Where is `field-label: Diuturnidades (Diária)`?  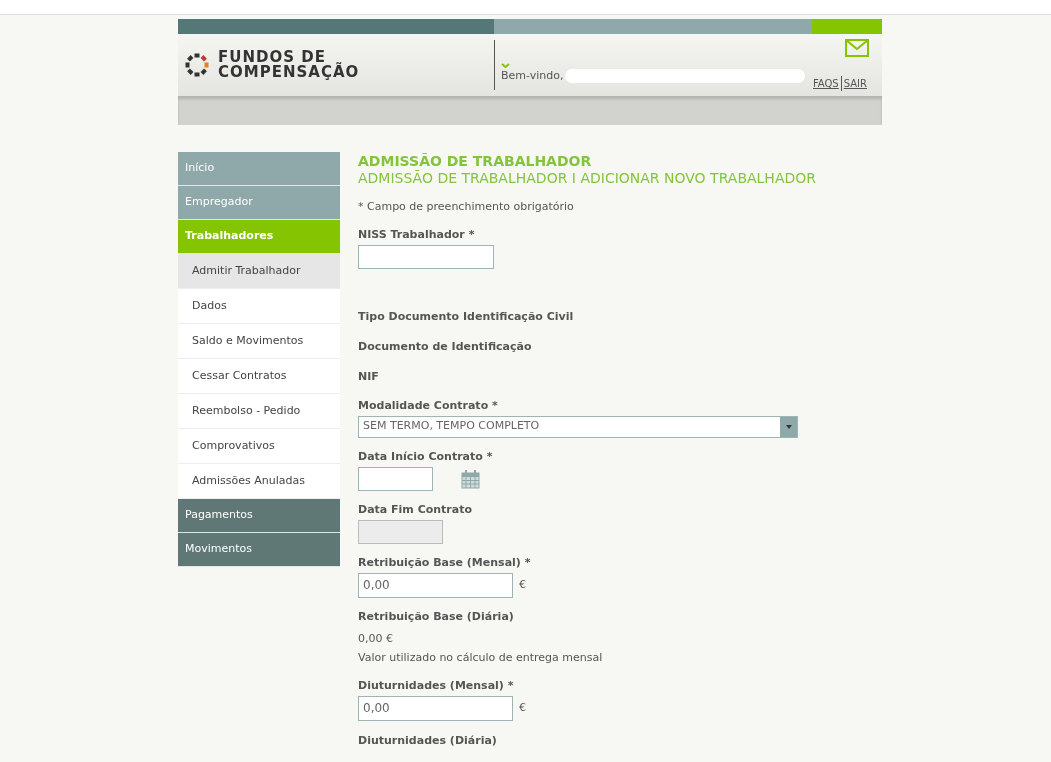
field-label: Diuturnidades (Diária) is located at coordinates (428, 740).